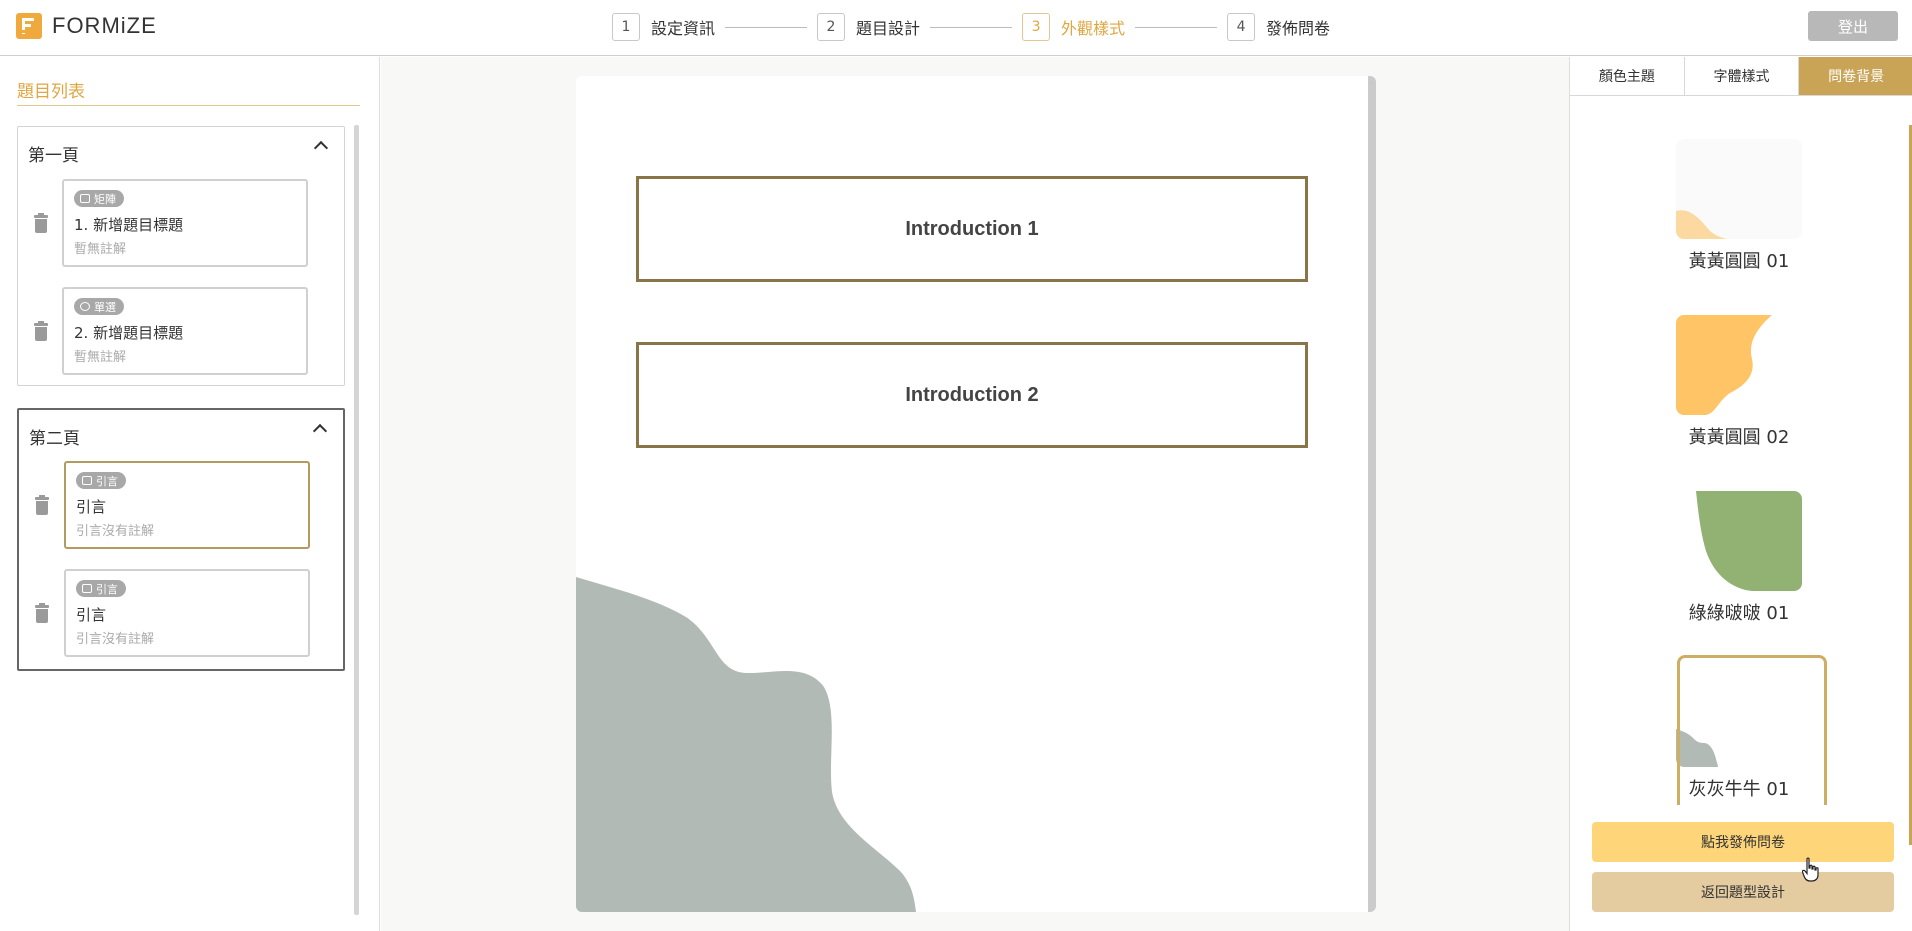  I want to click on question-type-badge: 矩陣, so click(99, 198).